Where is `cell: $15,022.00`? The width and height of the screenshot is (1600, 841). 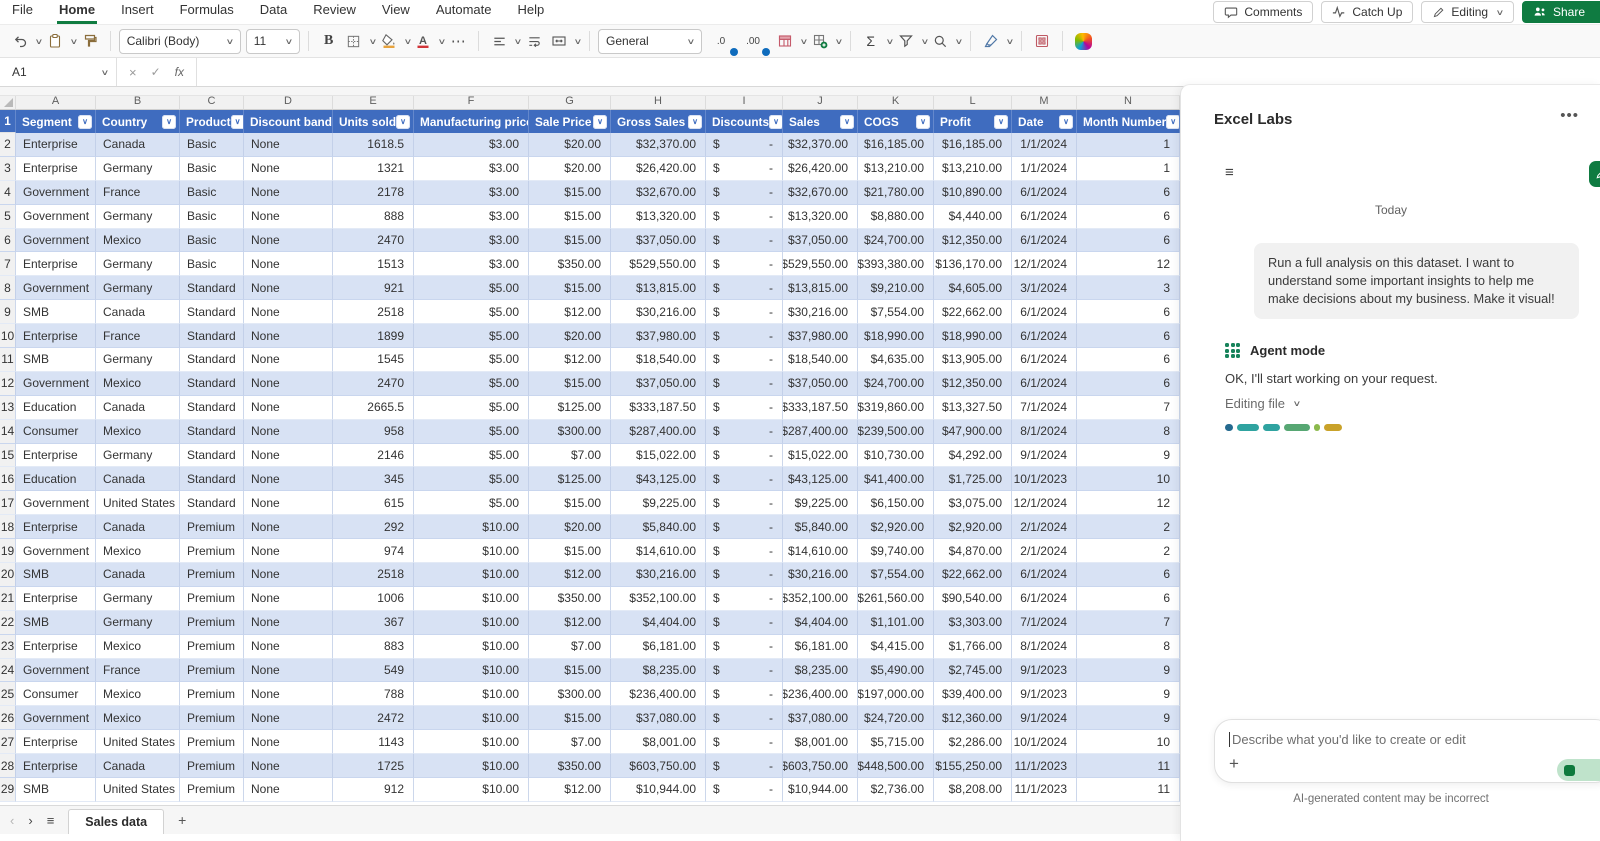
cell: $15,022.00 is located at coordinates (820, 455).